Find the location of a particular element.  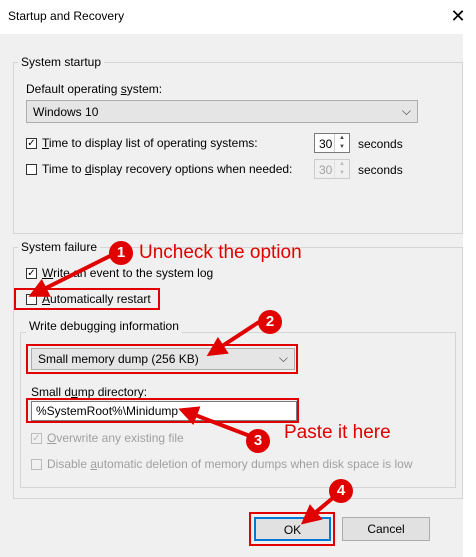

annotation-badge-4: 4 is located at coordinates (341, 491).